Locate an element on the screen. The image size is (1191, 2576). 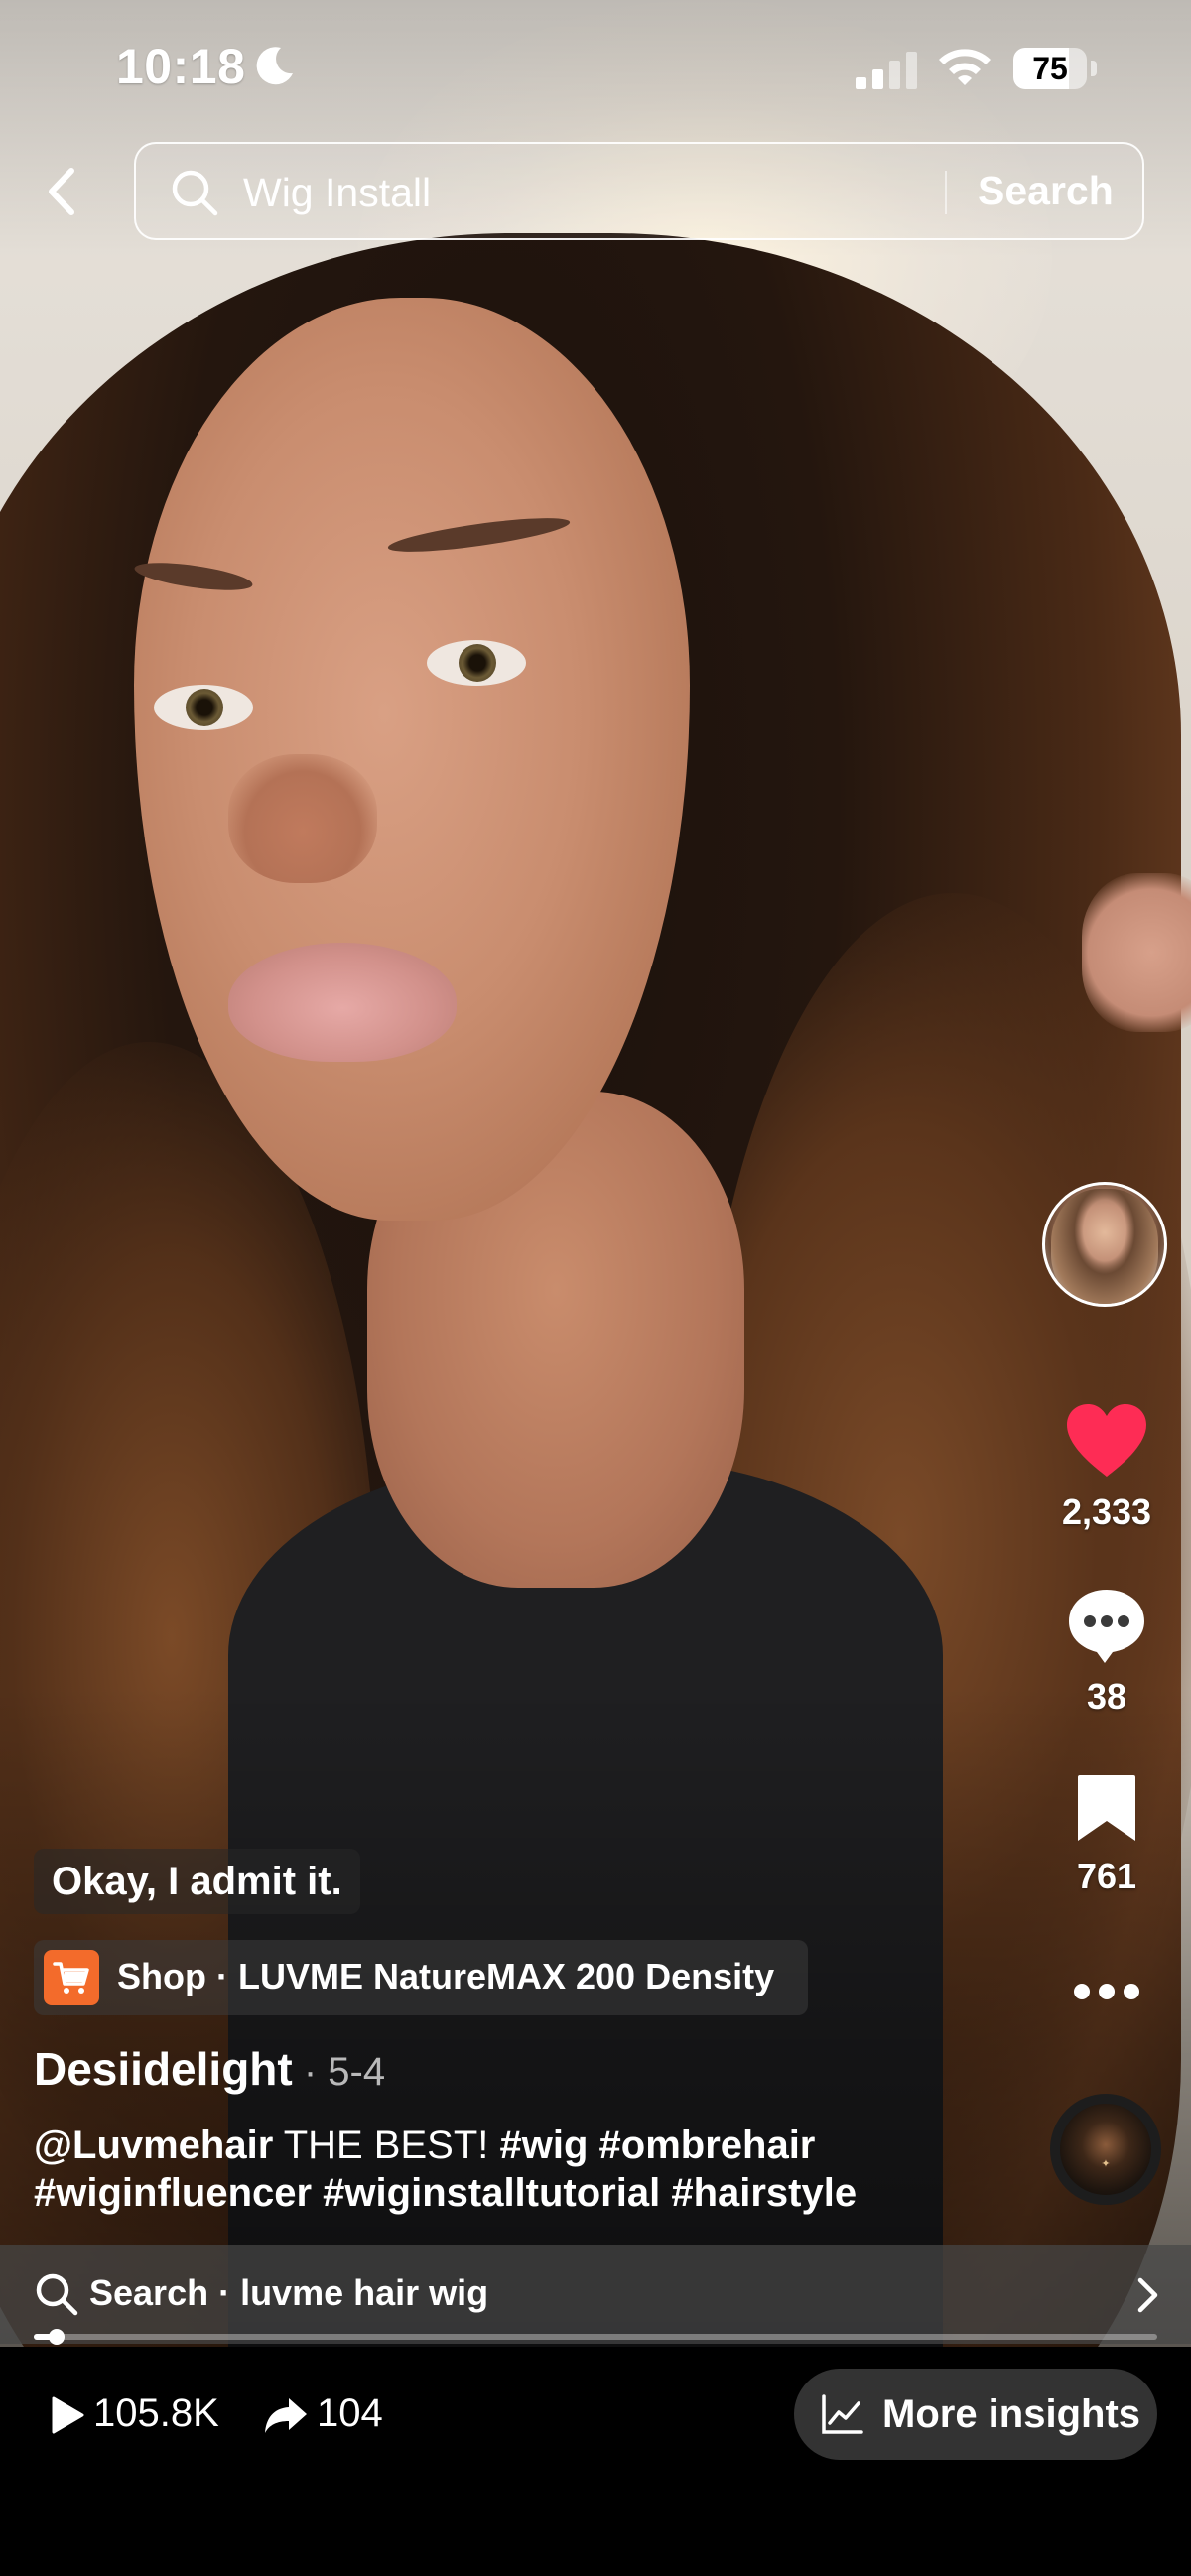
back-icon is located at coordinates (63, 192).